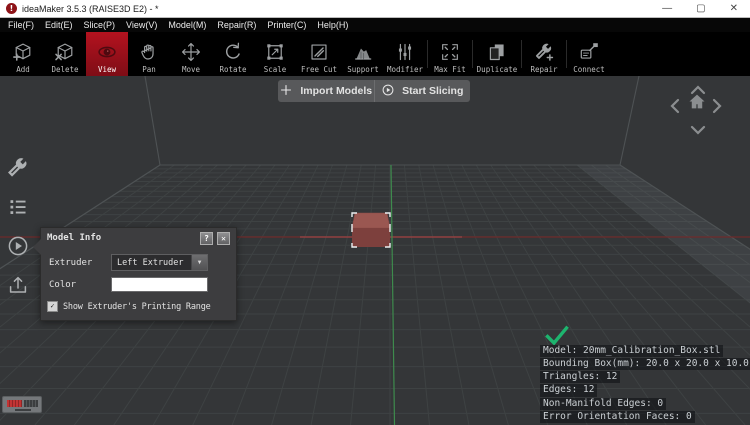 The height and width of the screenshot is (425, 750). Describe the element at coordinates (645, 364) in the screenshot. I see `status-bounding-box: Bounding Box(mm): 20.0 x 20.0 x 10.0` at that location.